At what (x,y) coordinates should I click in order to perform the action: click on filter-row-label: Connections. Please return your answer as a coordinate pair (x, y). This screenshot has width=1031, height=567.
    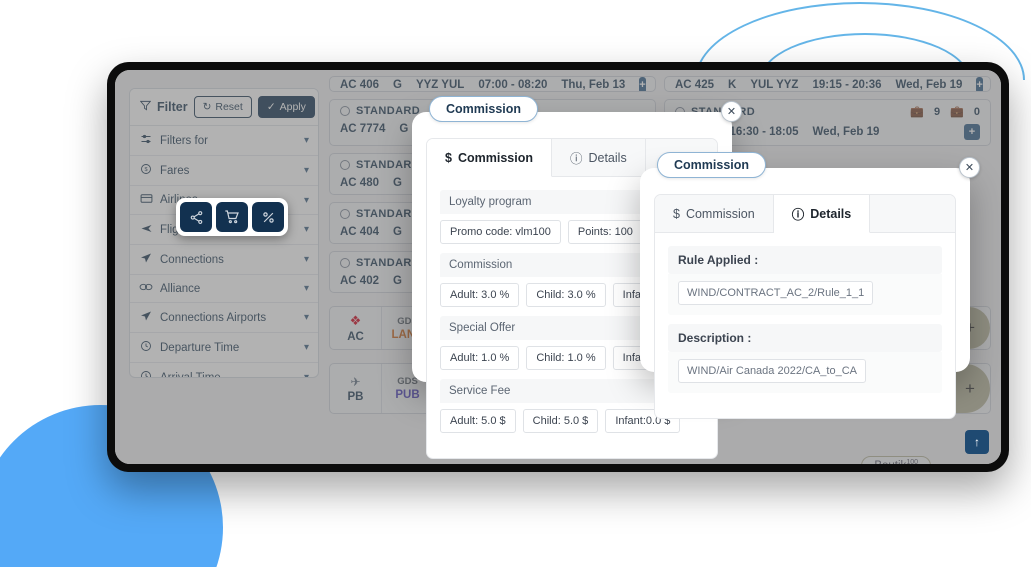
    Looking at the image, I should click on (192, 259).